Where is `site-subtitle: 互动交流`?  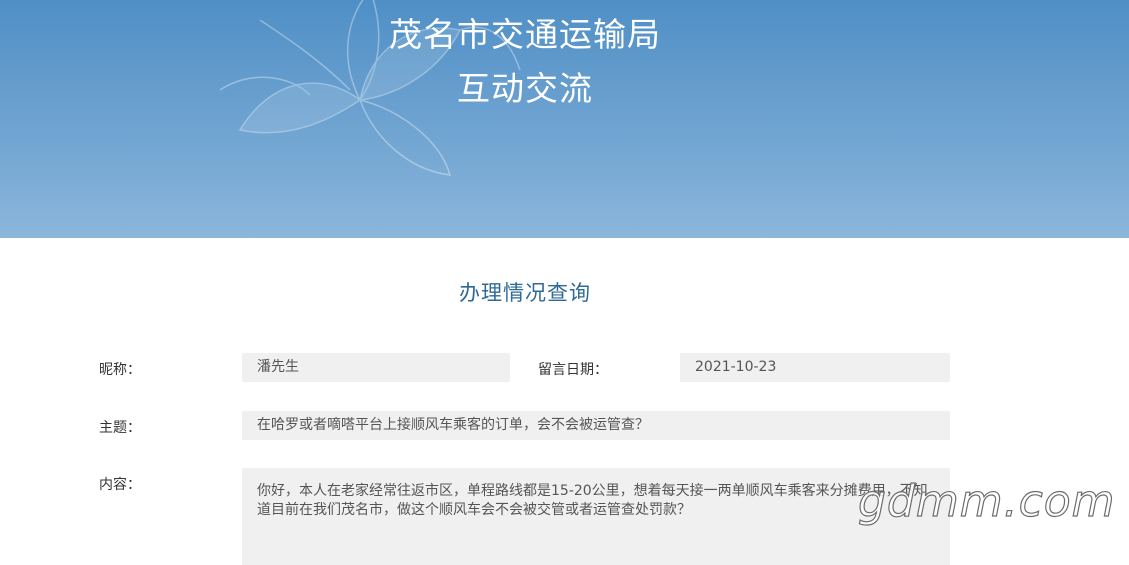
site-subtitle: 互动交流 is located at coordinates (525, 88).